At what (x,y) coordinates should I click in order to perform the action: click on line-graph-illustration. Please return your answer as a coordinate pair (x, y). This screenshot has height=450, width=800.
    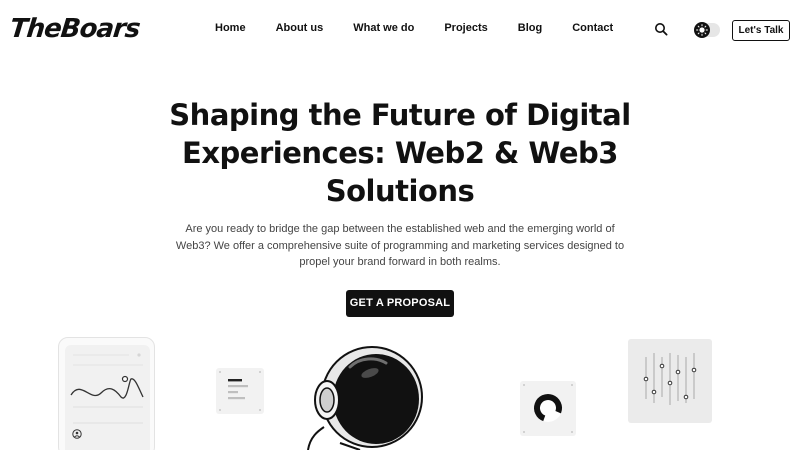
    Looking at the image, I should click on (107, 396).